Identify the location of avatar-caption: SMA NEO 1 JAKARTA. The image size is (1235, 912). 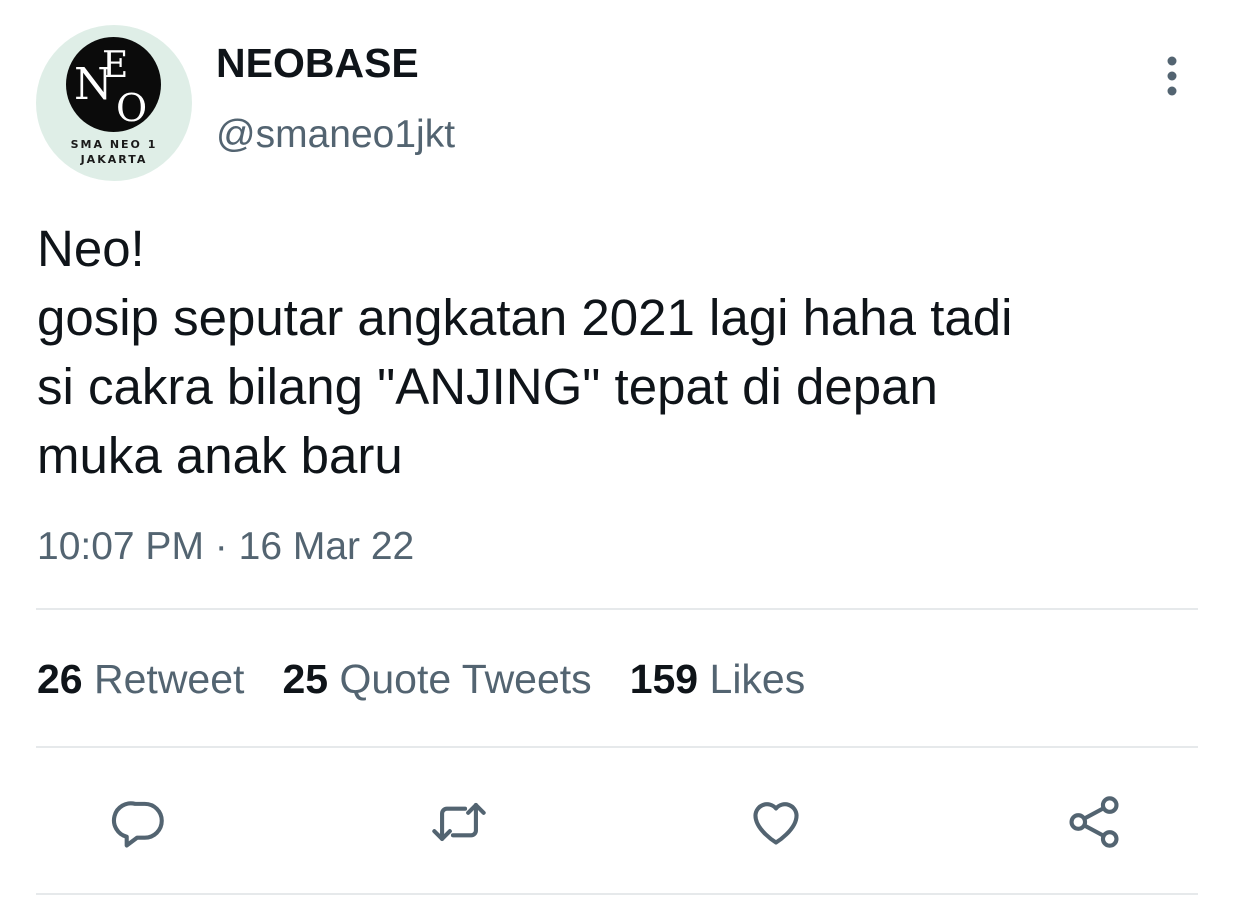
(114, 152).